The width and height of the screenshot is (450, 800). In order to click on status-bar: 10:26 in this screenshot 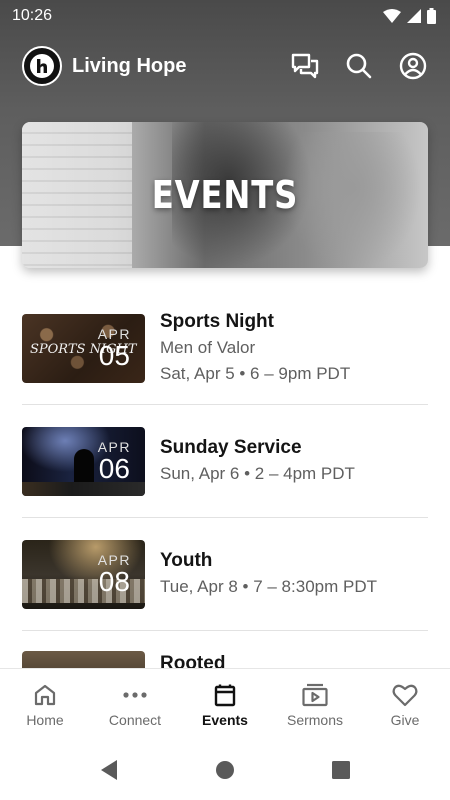, I will do `click(225, 16)`.